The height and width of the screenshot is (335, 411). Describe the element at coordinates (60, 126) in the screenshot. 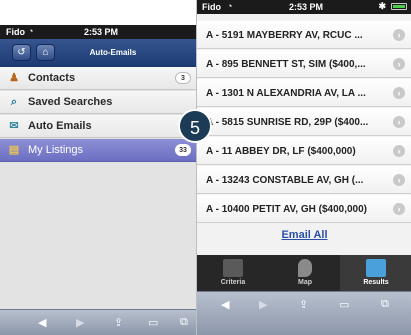

I see `menu-item-label: Auto Emails` at that location.